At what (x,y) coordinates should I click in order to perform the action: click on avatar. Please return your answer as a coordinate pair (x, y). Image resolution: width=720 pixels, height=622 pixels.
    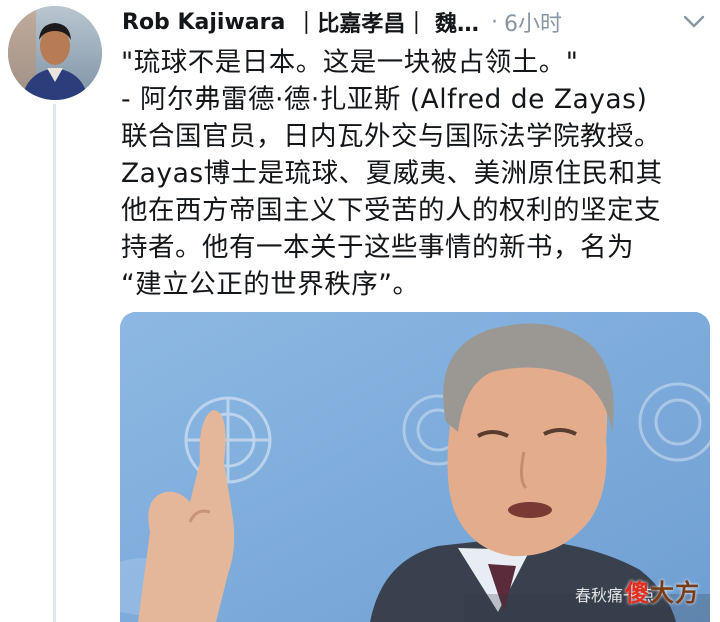
    Looking at the image, I should click on (55, 53).